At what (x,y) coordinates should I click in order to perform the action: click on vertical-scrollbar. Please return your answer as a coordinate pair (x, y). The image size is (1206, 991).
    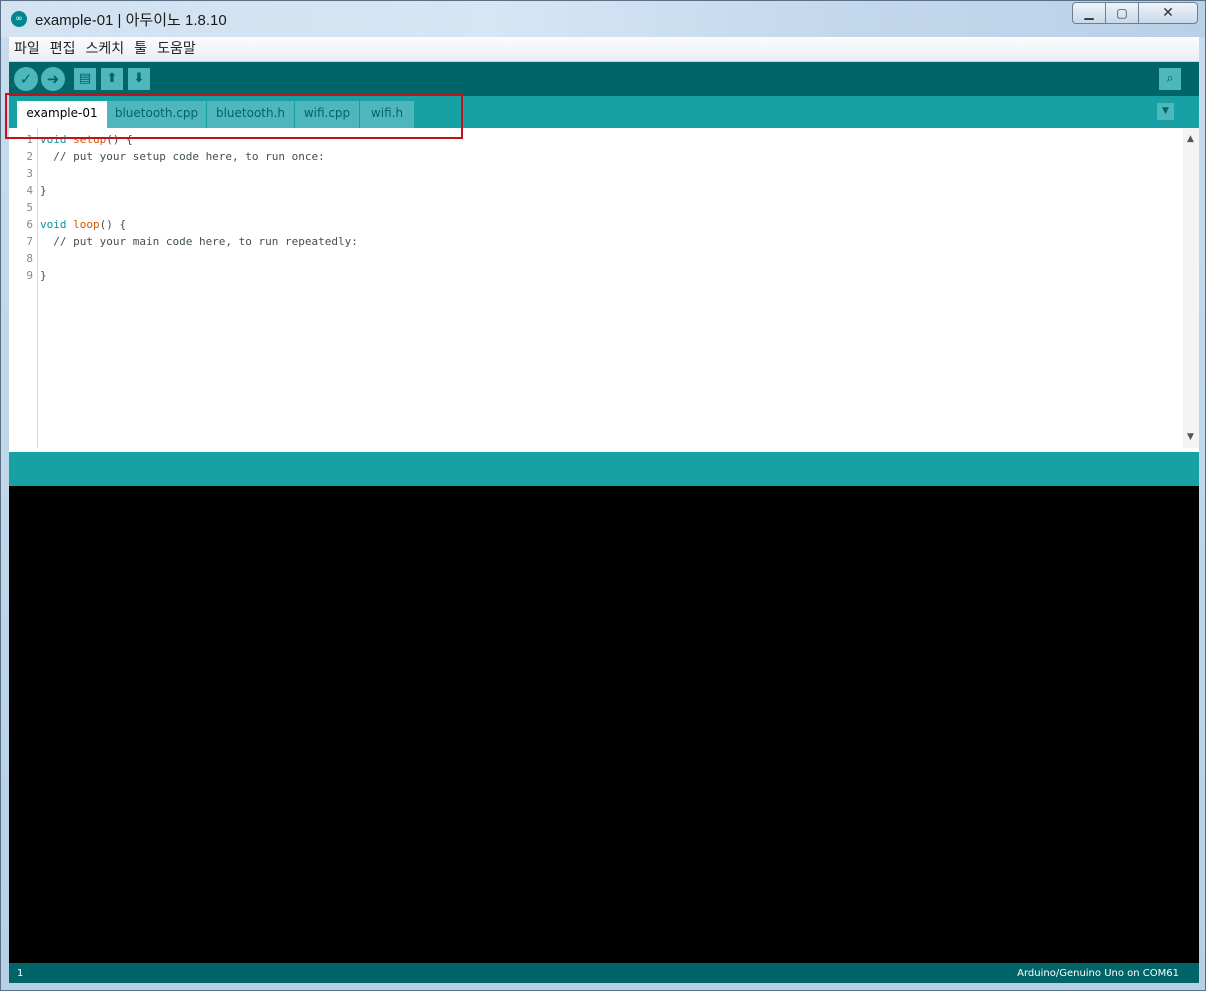
    Looking at the image, I should click on (1191, 288).